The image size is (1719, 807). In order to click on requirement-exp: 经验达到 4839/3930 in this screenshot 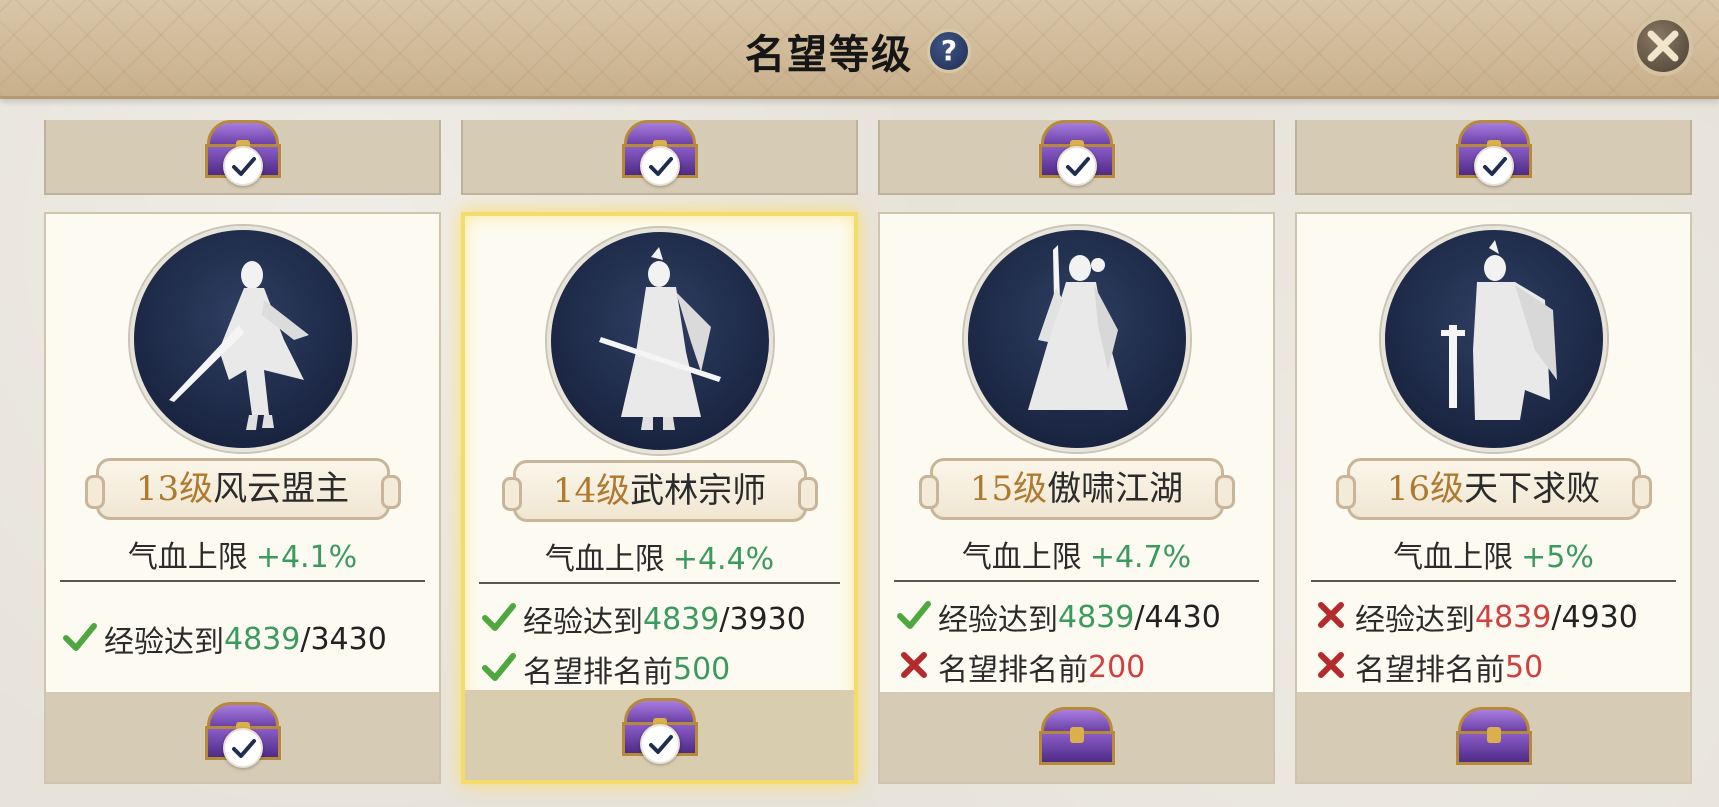, I will do `click(662, 619)`.